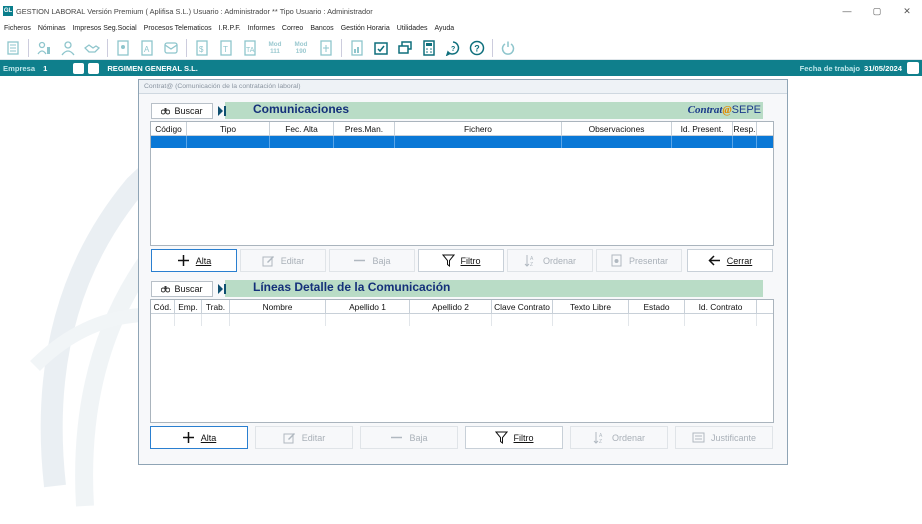 The width and height of the screenshot is (922, 524). What do you see at coordinates (412, 28) in the screenshot?
I see `menu-utilidades: Utilidades` at bounding box center [412, 28].